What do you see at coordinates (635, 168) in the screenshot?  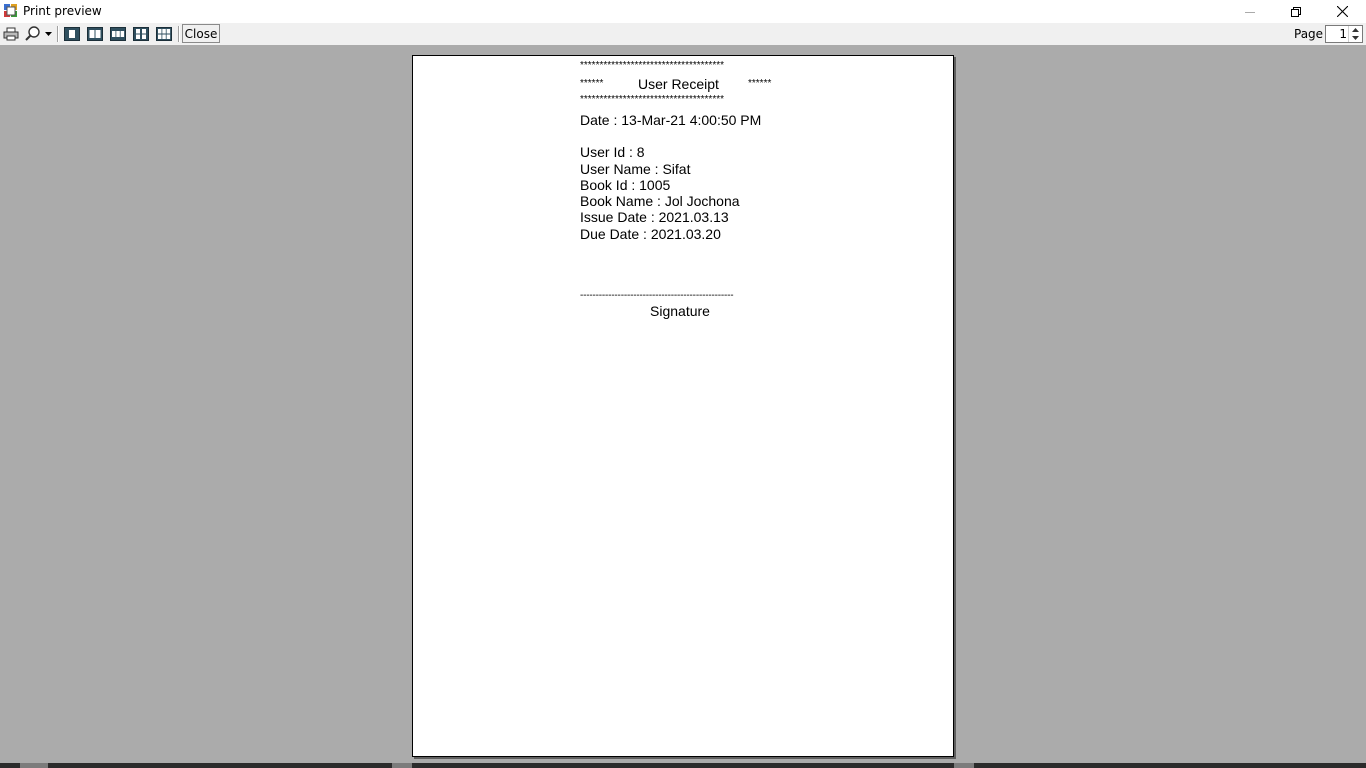 I see `receipt-user-name: User Name : Sifat` at bounding box center [635, 168].